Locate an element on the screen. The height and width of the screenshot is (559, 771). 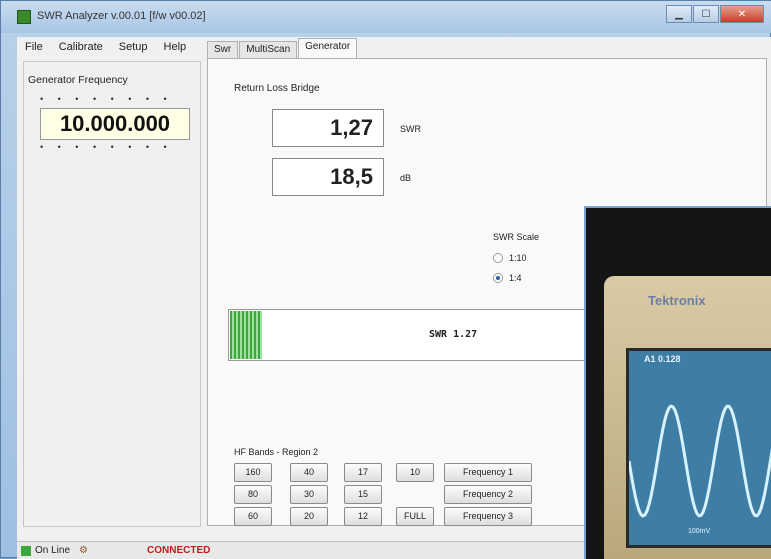
oscilloscope-screen is located at coordinates (698, 448).